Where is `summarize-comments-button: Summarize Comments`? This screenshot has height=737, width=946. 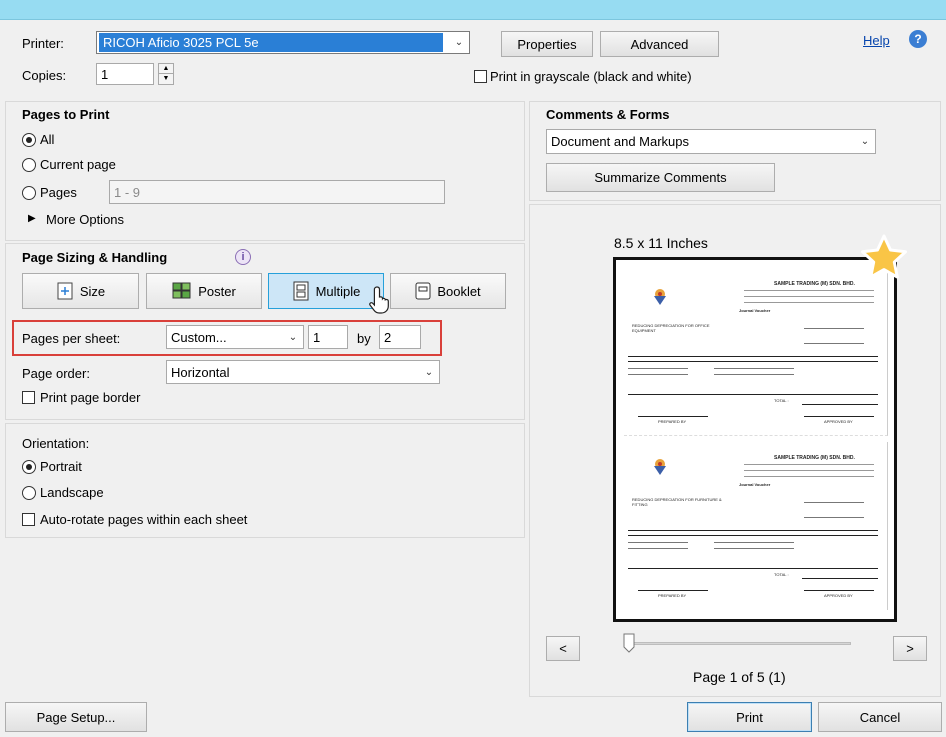
summarize-comments-button: Summarize Comments is located at coordinates (660, 177).